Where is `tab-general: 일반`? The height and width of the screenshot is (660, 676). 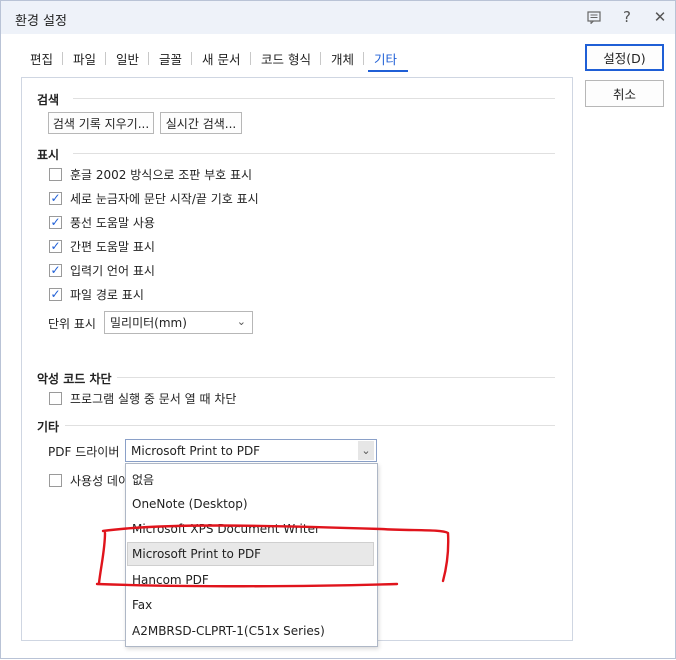
tab-general: 일반 is located at coordinates (127, 61).